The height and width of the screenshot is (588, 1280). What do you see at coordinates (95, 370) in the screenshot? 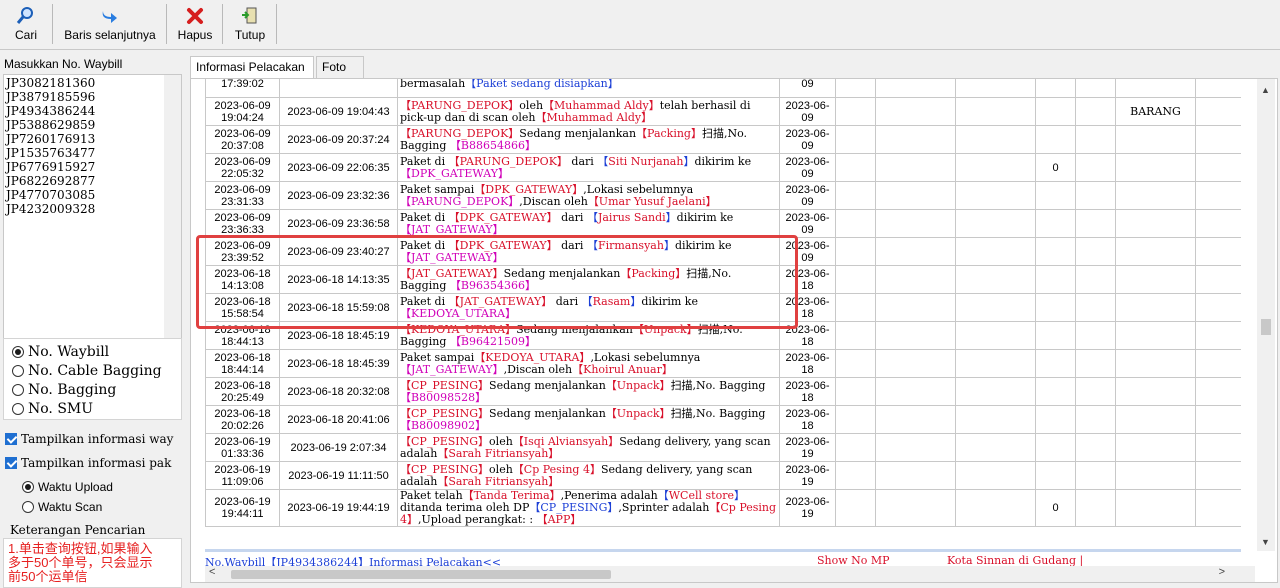
I see `radio-label: No. Cable Bagging` at bounding box center [95, 370].